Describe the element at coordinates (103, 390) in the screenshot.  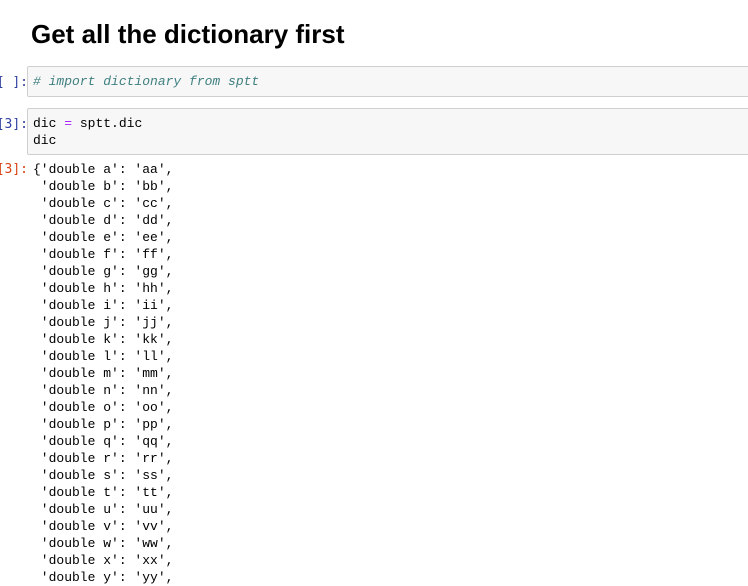
I see `output-line: 'double n': 'nn',` at that location.